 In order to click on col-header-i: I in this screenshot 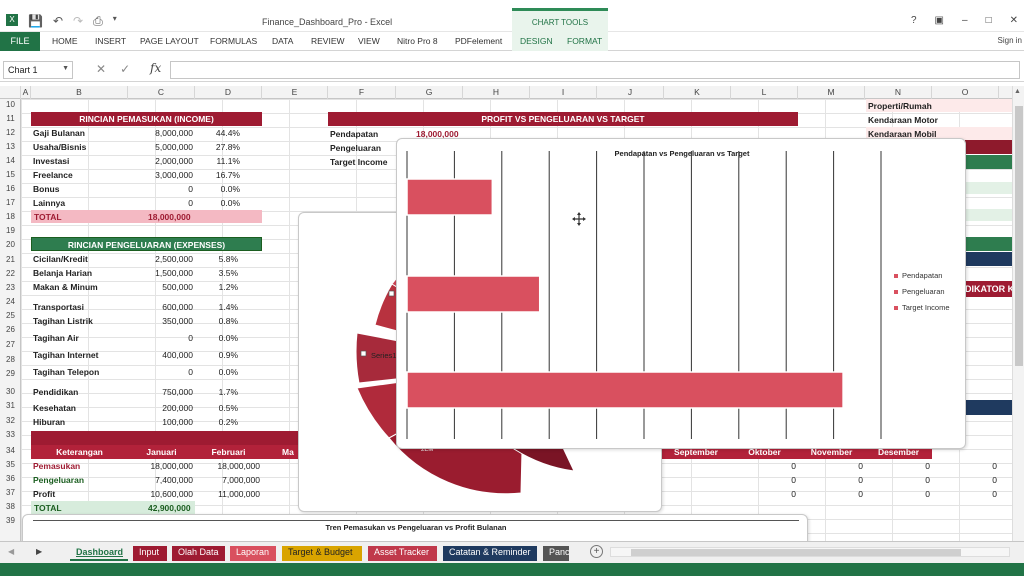, I will do `click(563, 92)`.